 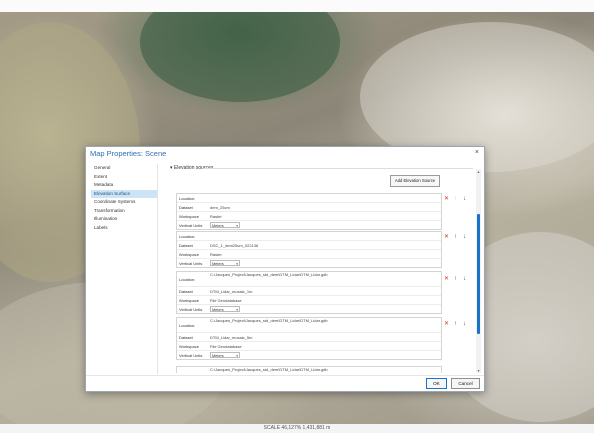 I want to click on terrain-shade, so click(x=240, y=57).